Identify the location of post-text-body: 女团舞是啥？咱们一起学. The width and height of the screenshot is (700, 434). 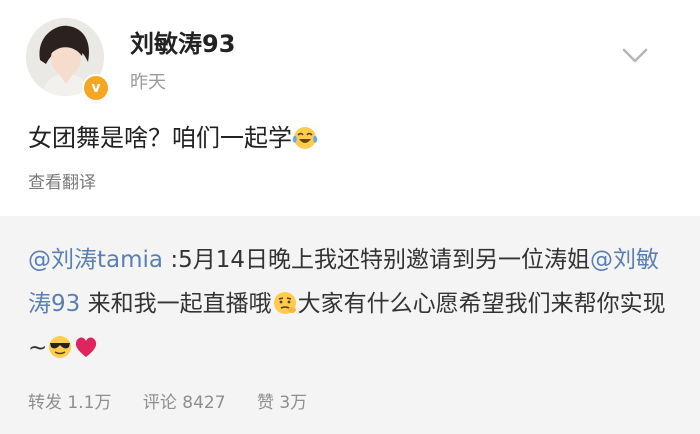
(160, 138).